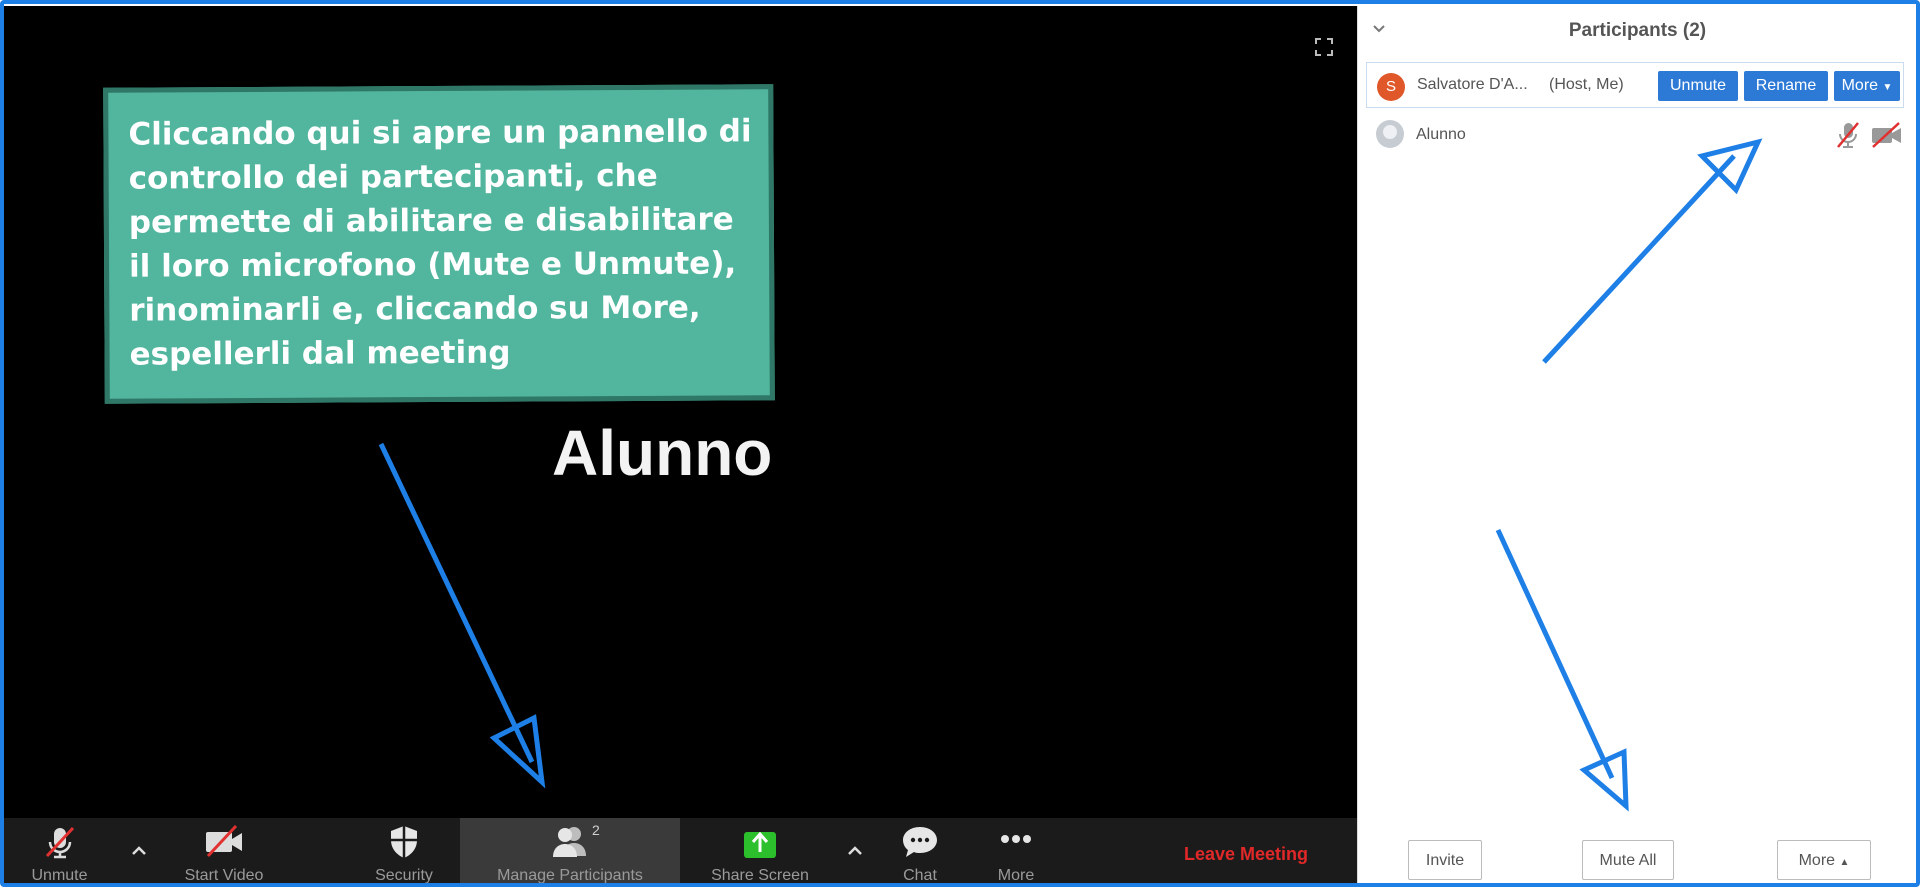 The image size is (1920, 887). What do you see at coordinates (1860, 85) in the screenshot?
I see `more-participant-label: More` at bounding box center [1860, 85].